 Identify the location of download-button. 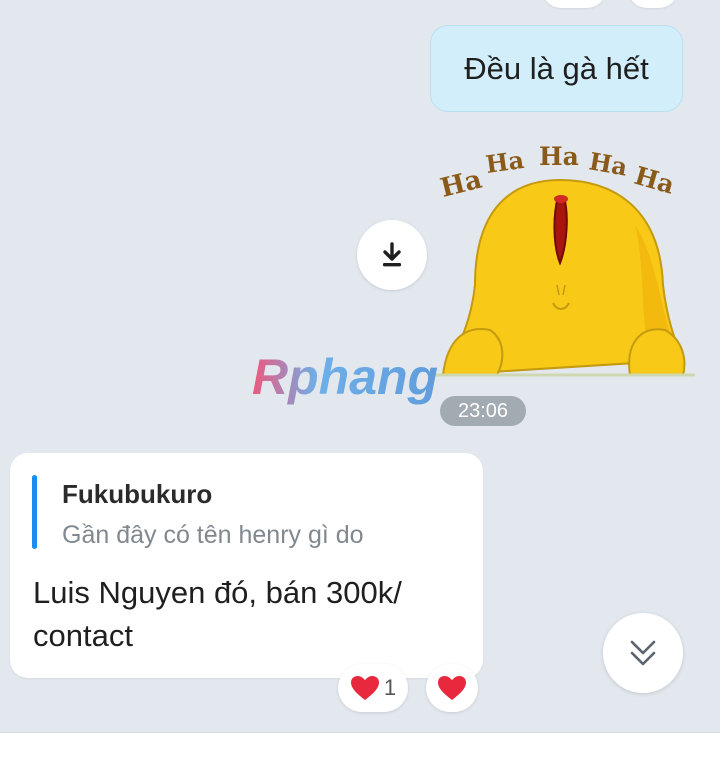
(392, 255).